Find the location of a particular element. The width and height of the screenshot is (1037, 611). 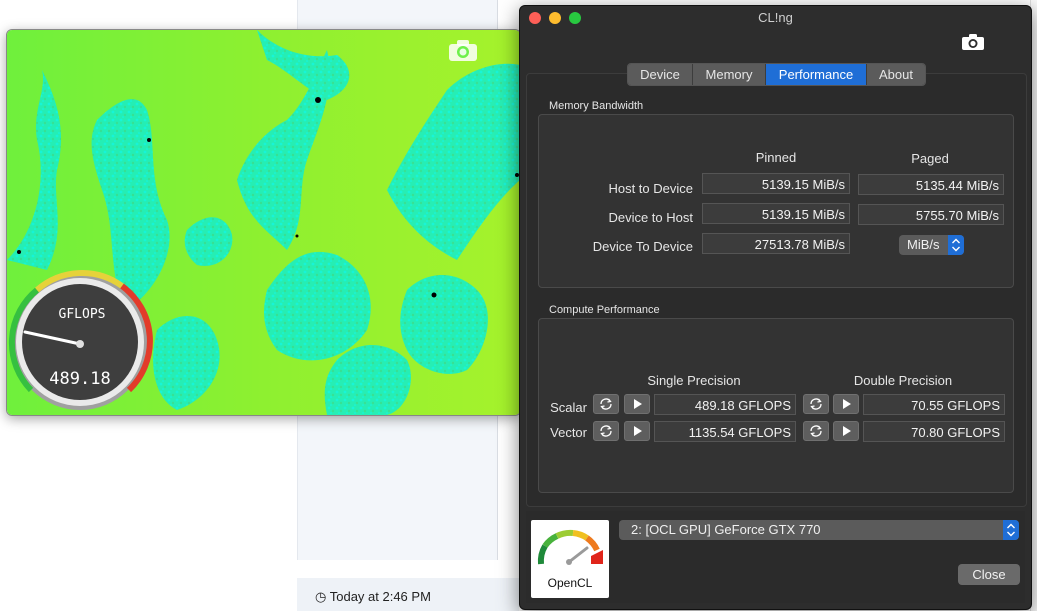

tab-device: Device is located at coordinates (660, 74).